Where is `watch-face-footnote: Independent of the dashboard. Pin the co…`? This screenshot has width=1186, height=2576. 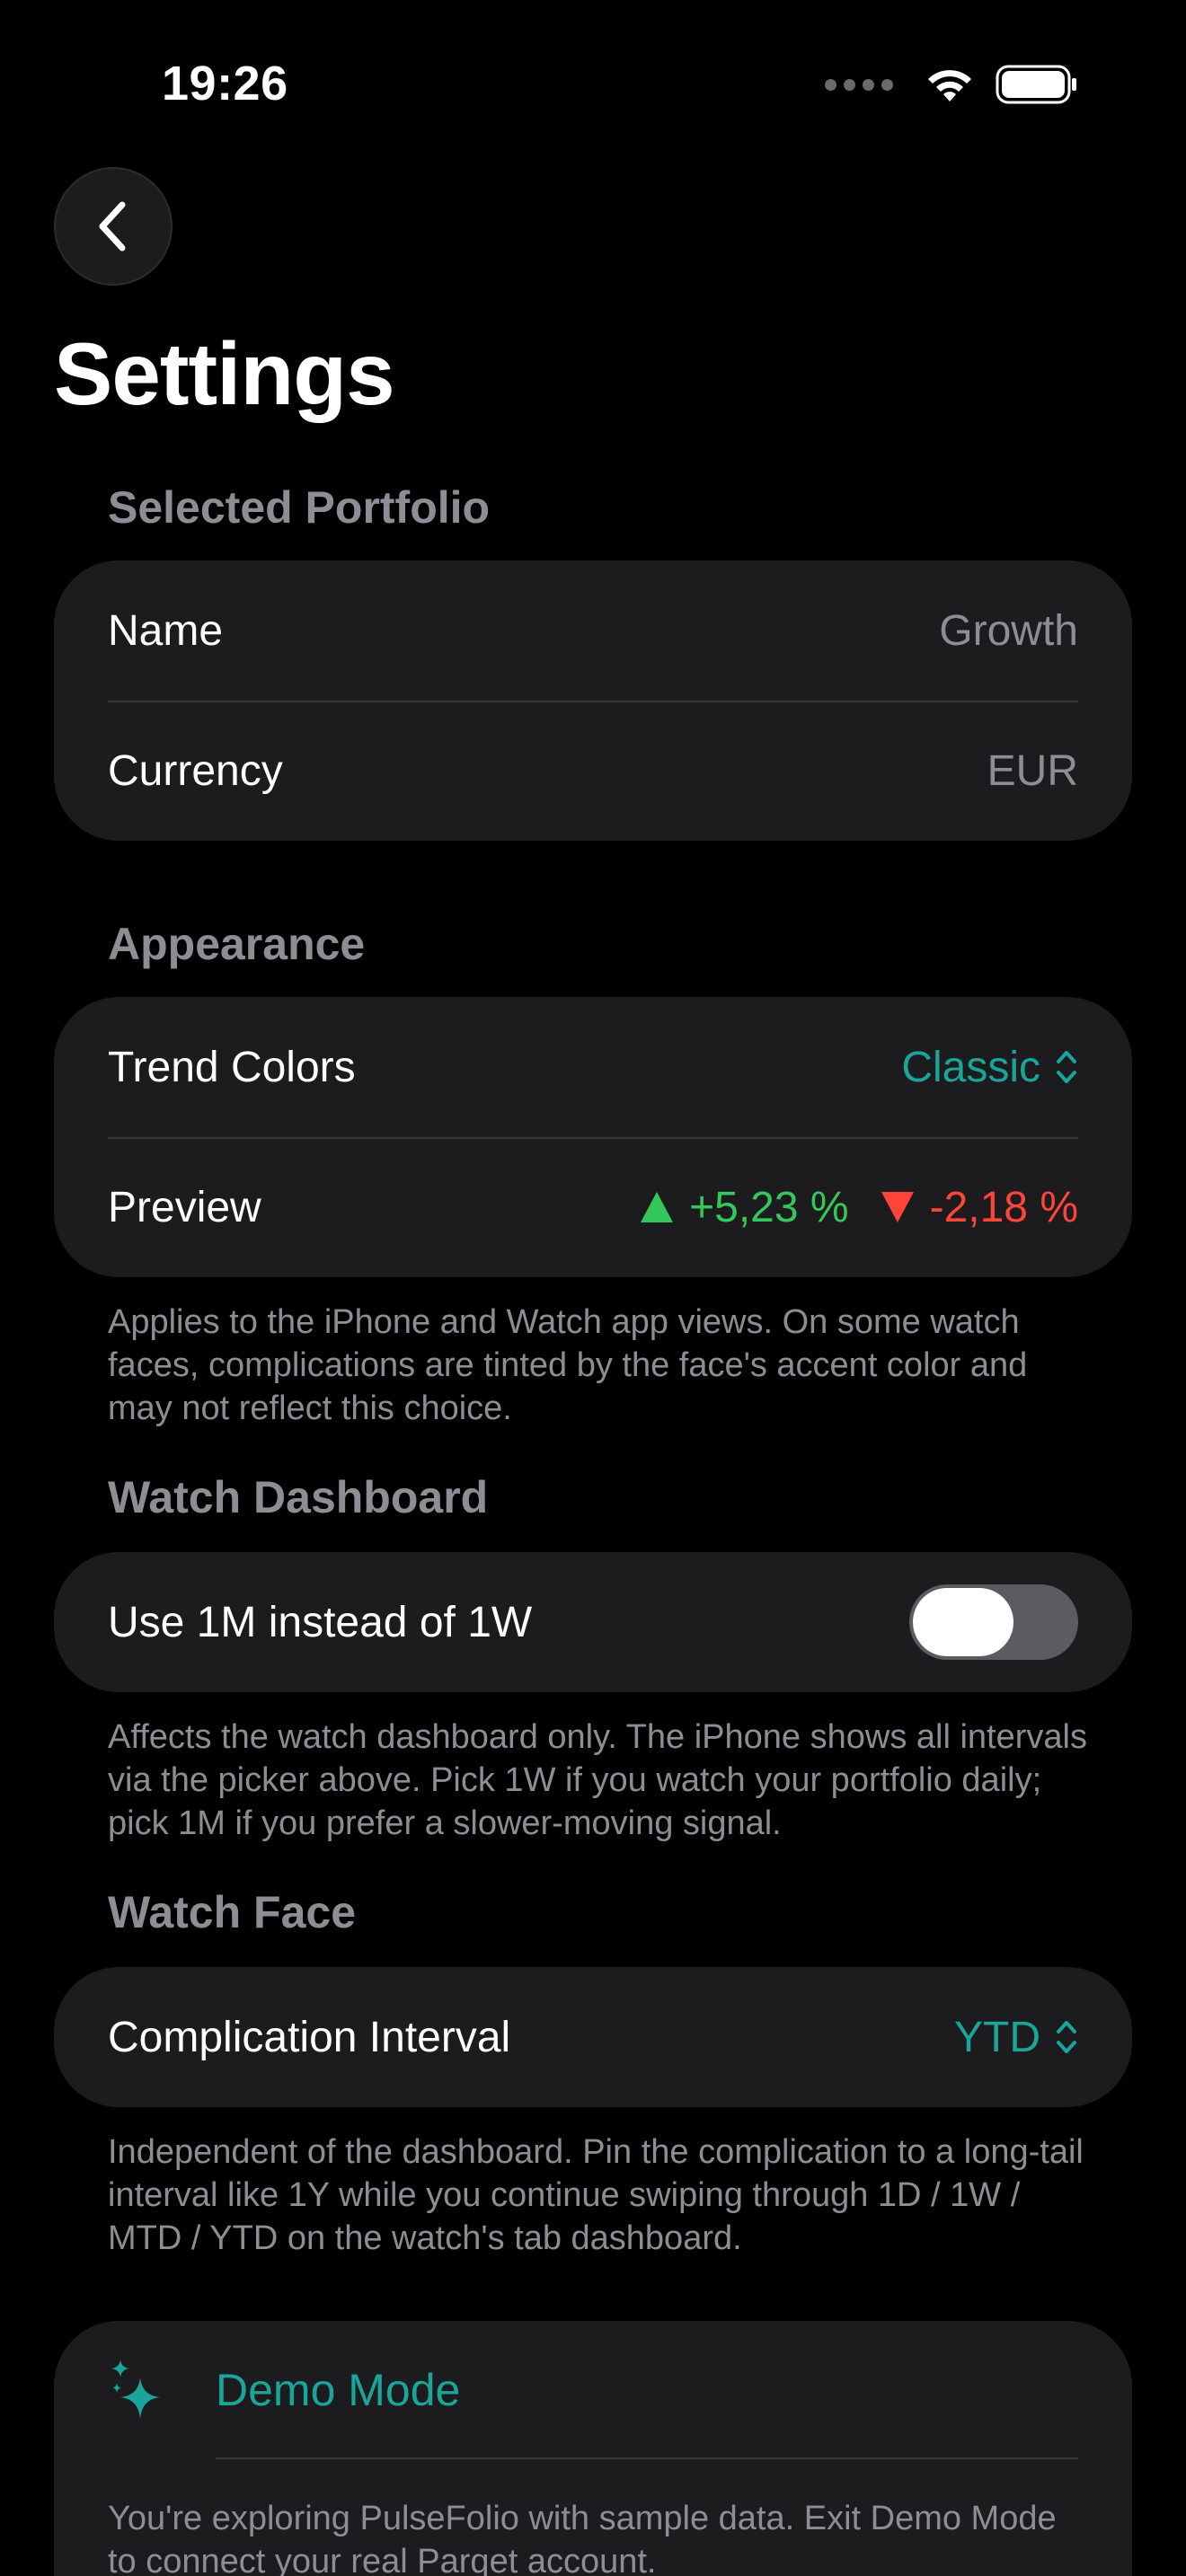
watch-face-footnote: Independent of the dashboard. Pin the co… is located at coordinates (596, 2195).